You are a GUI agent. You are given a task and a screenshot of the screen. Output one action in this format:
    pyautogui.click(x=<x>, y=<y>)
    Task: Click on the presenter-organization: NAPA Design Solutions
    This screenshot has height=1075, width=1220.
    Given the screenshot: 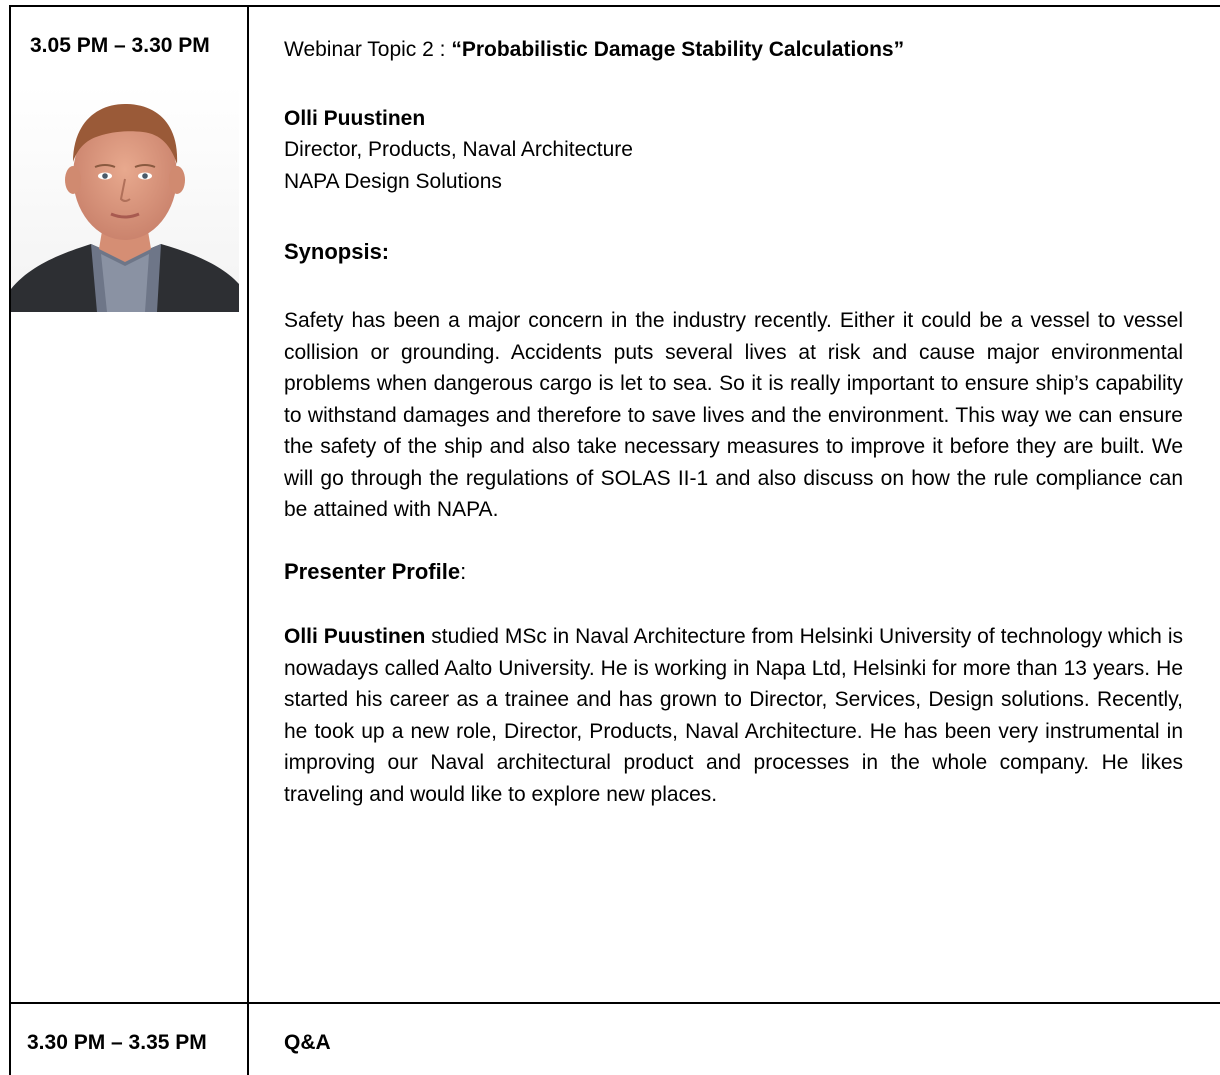 What is the action you would take?
    pyautogui.click(x=393, y=181)
    